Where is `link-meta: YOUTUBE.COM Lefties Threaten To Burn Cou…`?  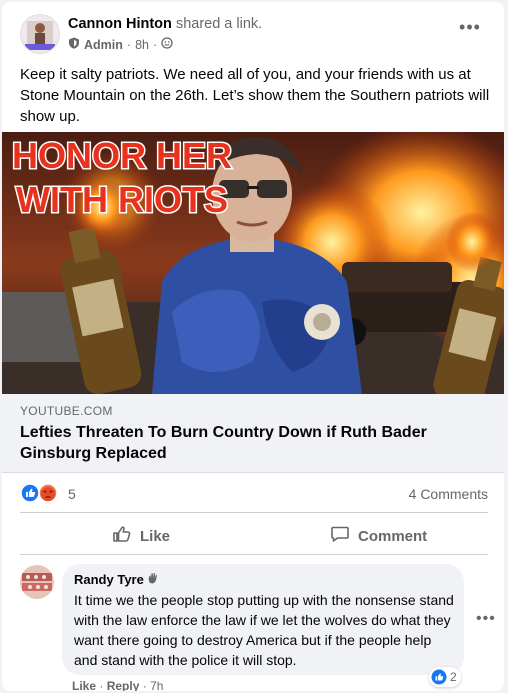
link-meta: YOUTUBE.COM Lefties Threaten To Burn Cou… is located at coordinates (253, 433).